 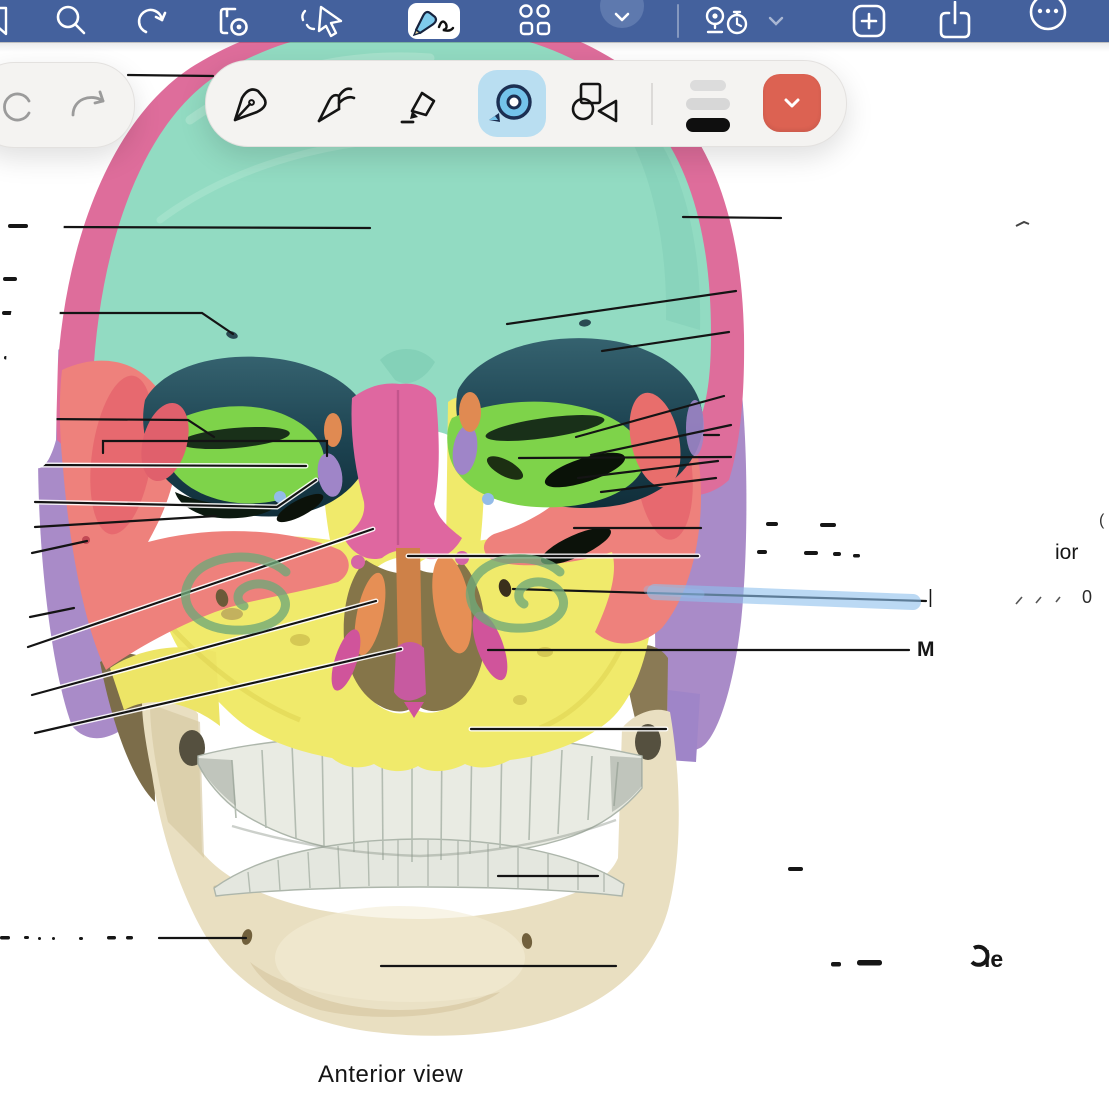 What do you see at coordinates (776, 21) in the screenshot?
I see `present-chevron-icon` at bounding box center [776, 21].